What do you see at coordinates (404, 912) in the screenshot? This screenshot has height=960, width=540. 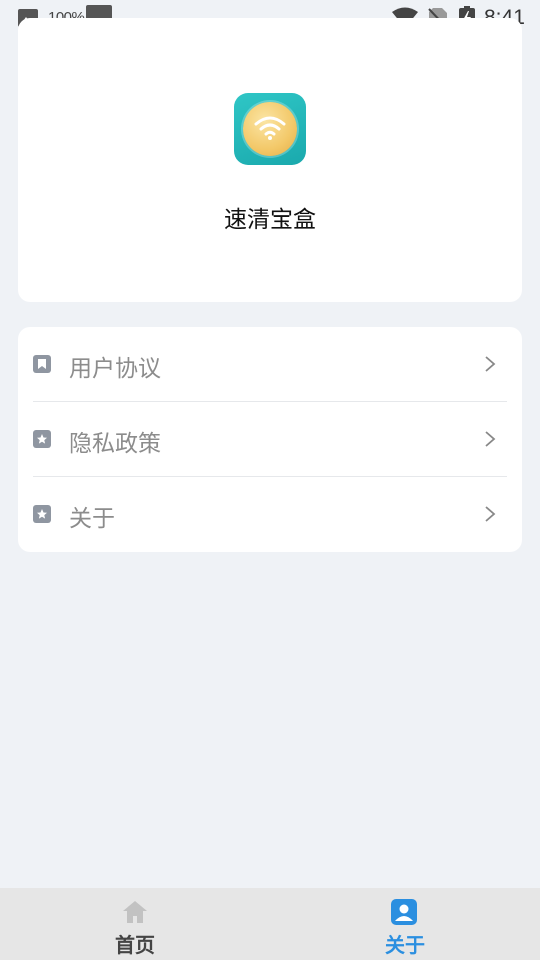 I see `profile-icon` at bounding box center [404, 912].